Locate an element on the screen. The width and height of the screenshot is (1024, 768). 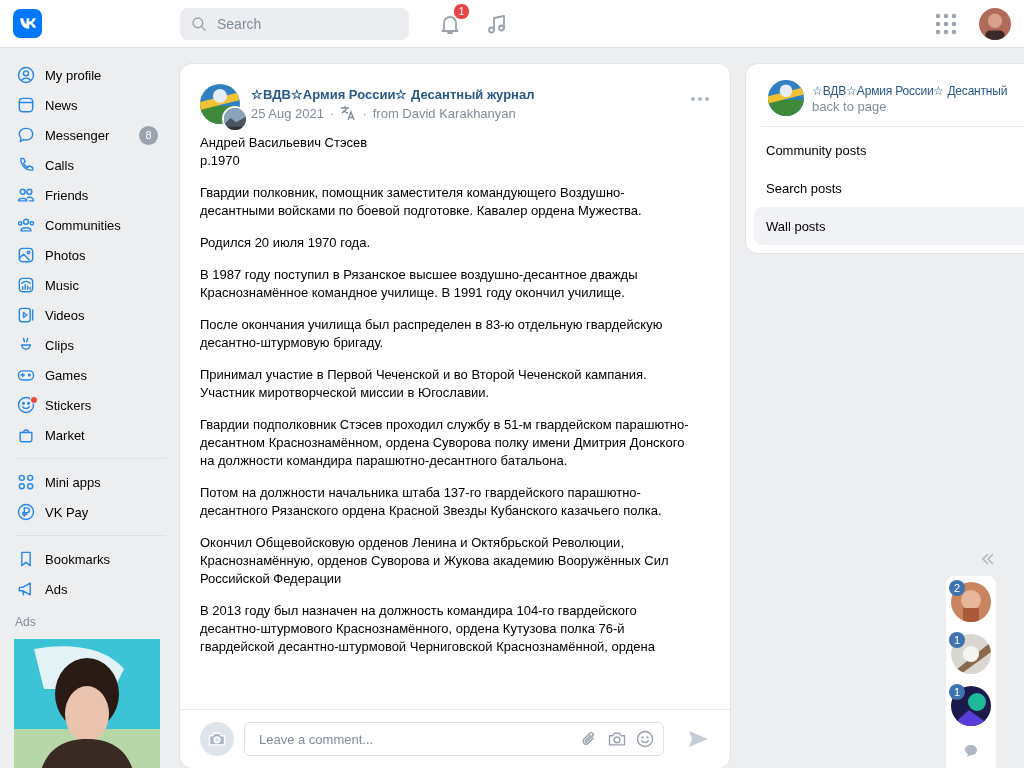
sidebar-item: Videos is located at coordinates (77, 315).